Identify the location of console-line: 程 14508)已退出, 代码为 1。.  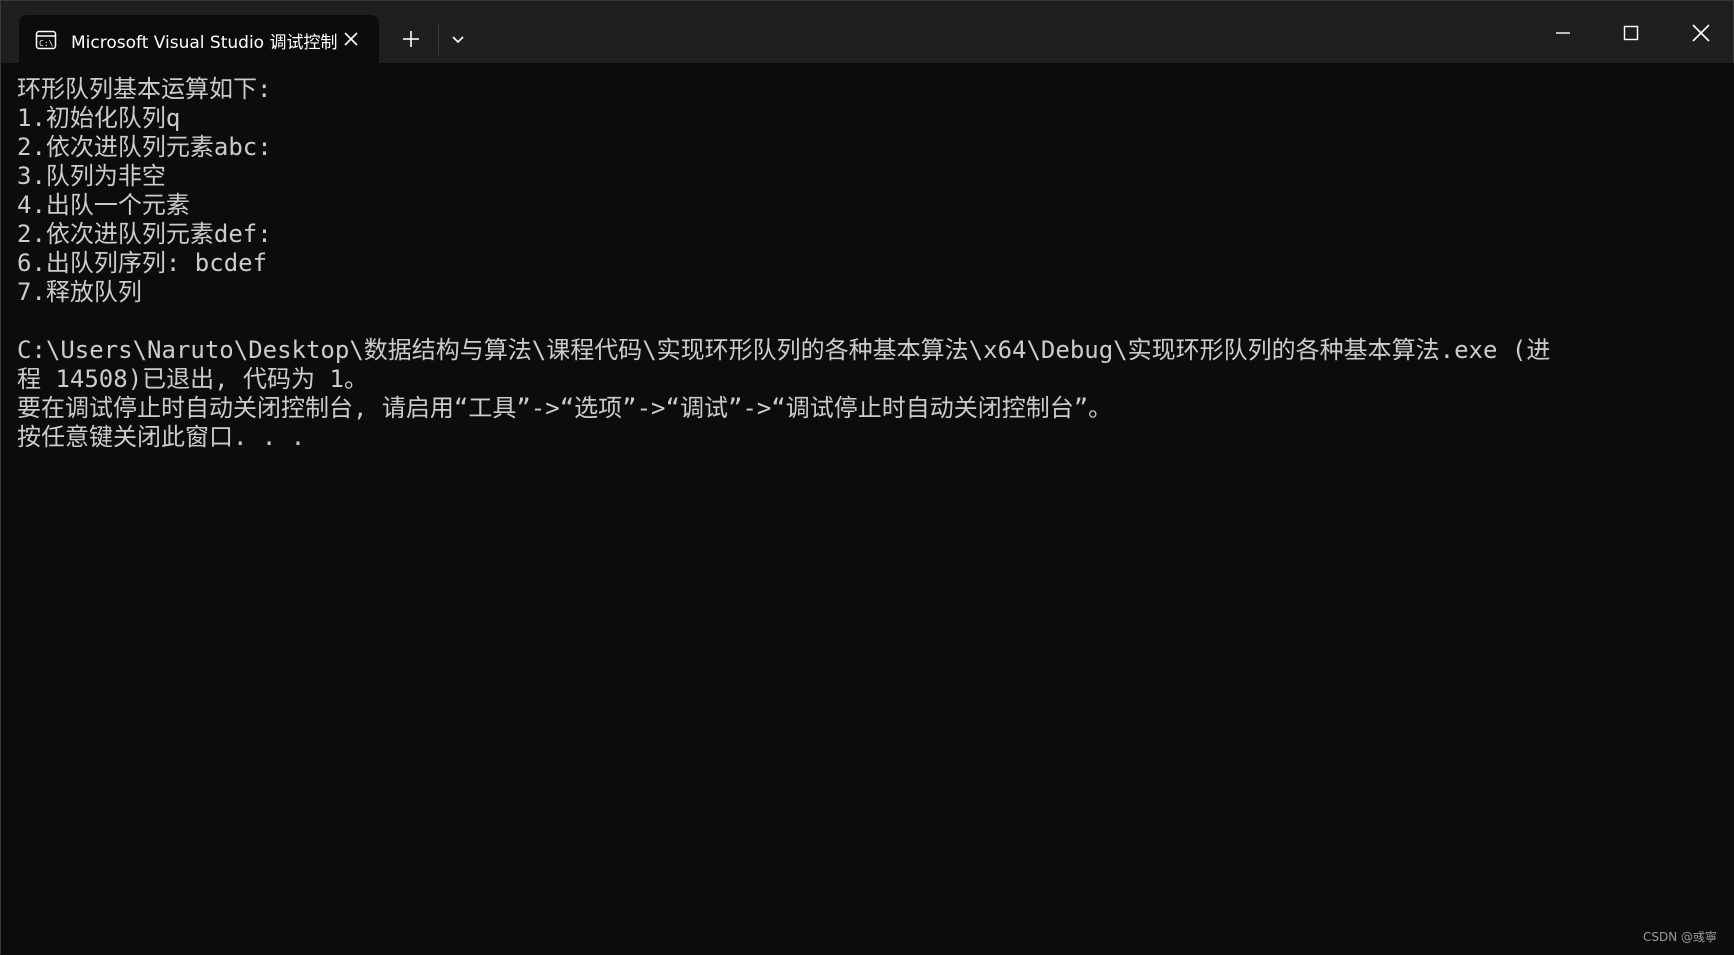
(192, 379).